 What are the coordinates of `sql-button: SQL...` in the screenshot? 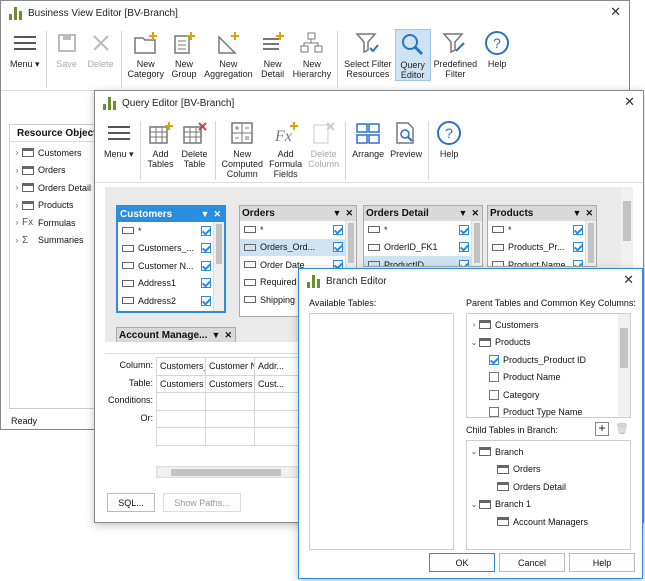 It's located at (131, 502).